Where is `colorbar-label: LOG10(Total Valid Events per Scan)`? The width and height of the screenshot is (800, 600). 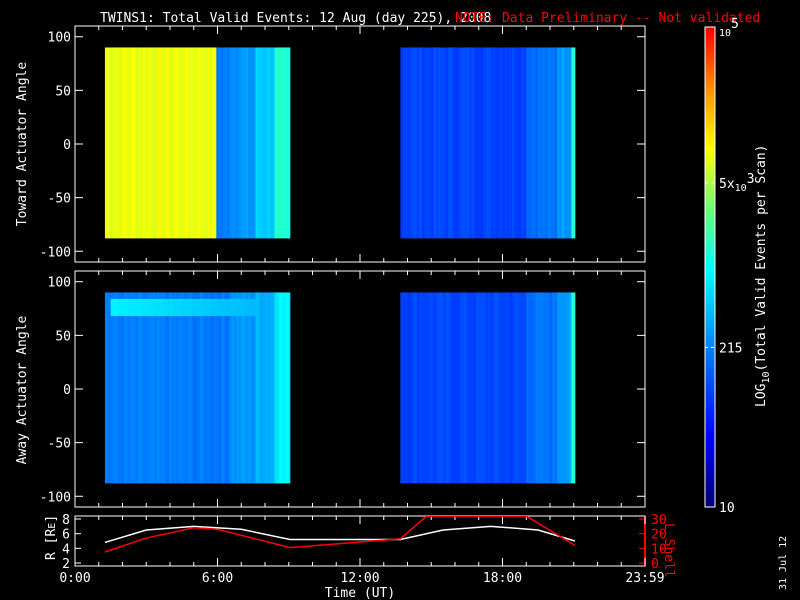 colorbar-label: LOG10(Total Valid Events per Scan) is located at coordinates (763, 275).